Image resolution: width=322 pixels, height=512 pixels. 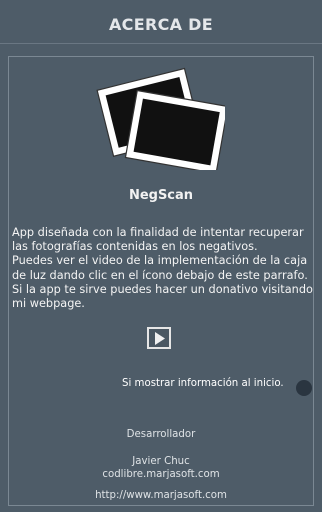 I want to click on developer-name: Javier Chuc, so click(x=161, y=461).